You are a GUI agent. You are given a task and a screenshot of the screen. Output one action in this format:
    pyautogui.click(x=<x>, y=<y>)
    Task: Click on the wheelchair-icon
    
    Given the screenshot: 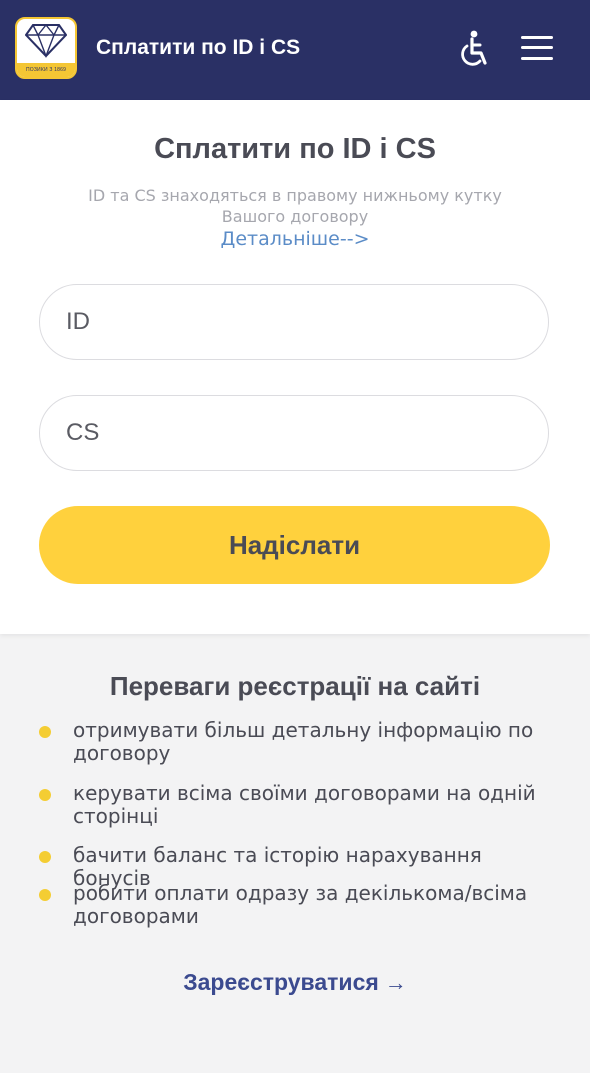 What is the action you would take?
    pyautogui.click(x=474, y=49)
    